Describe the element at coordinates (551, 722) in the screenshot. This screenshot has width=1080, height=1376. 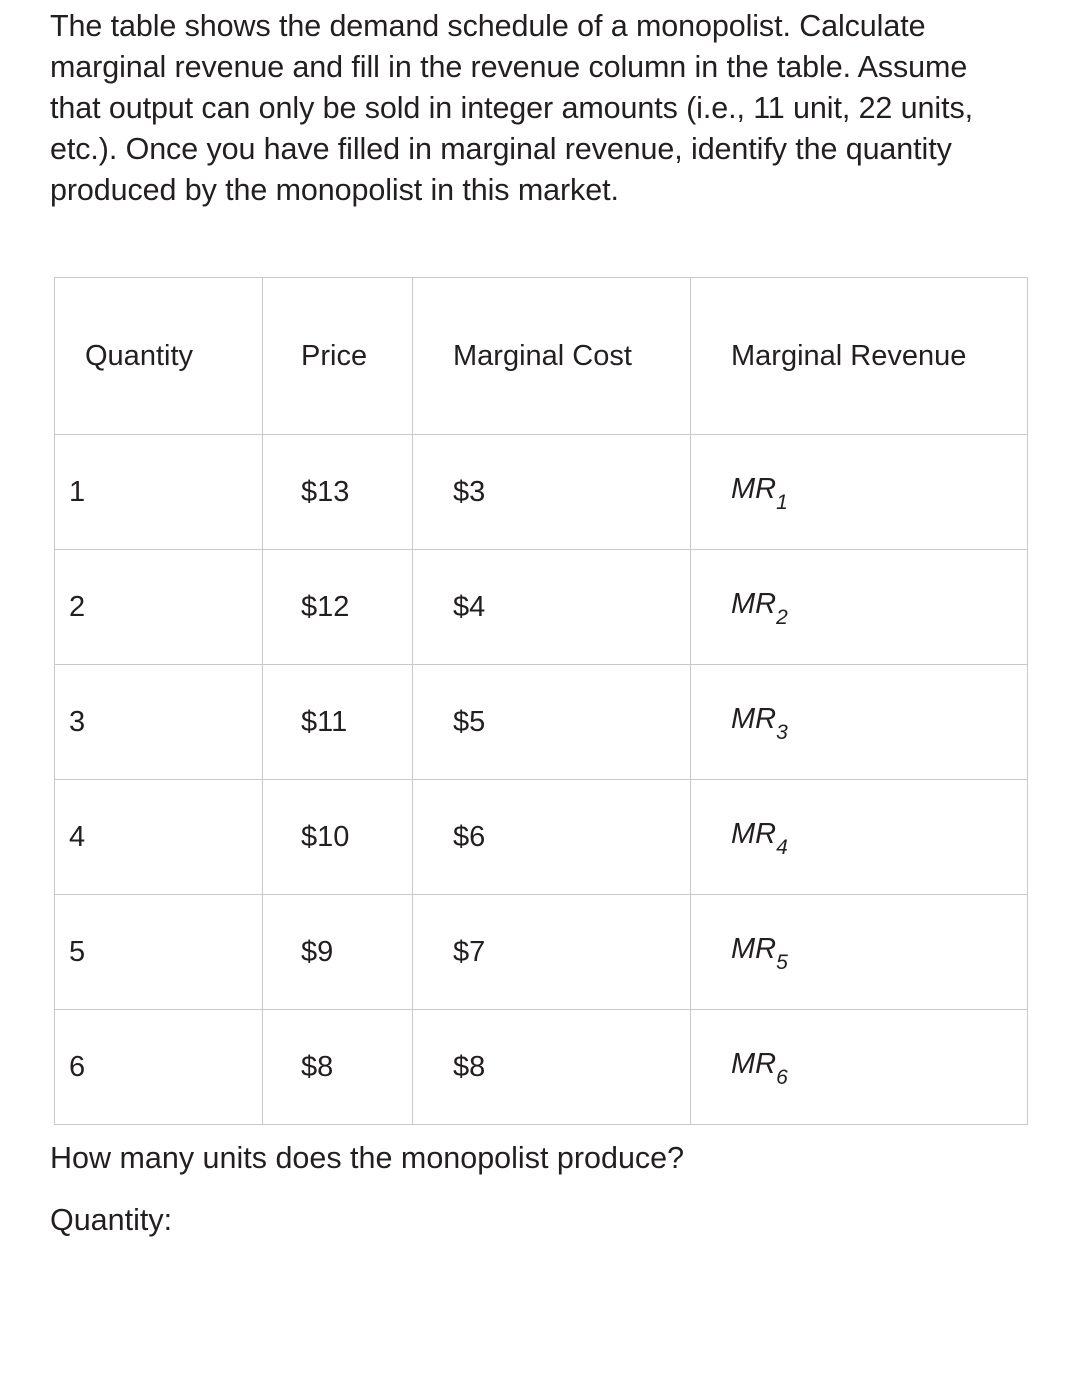
I see `cell-marginal-cost: $5` at that location.